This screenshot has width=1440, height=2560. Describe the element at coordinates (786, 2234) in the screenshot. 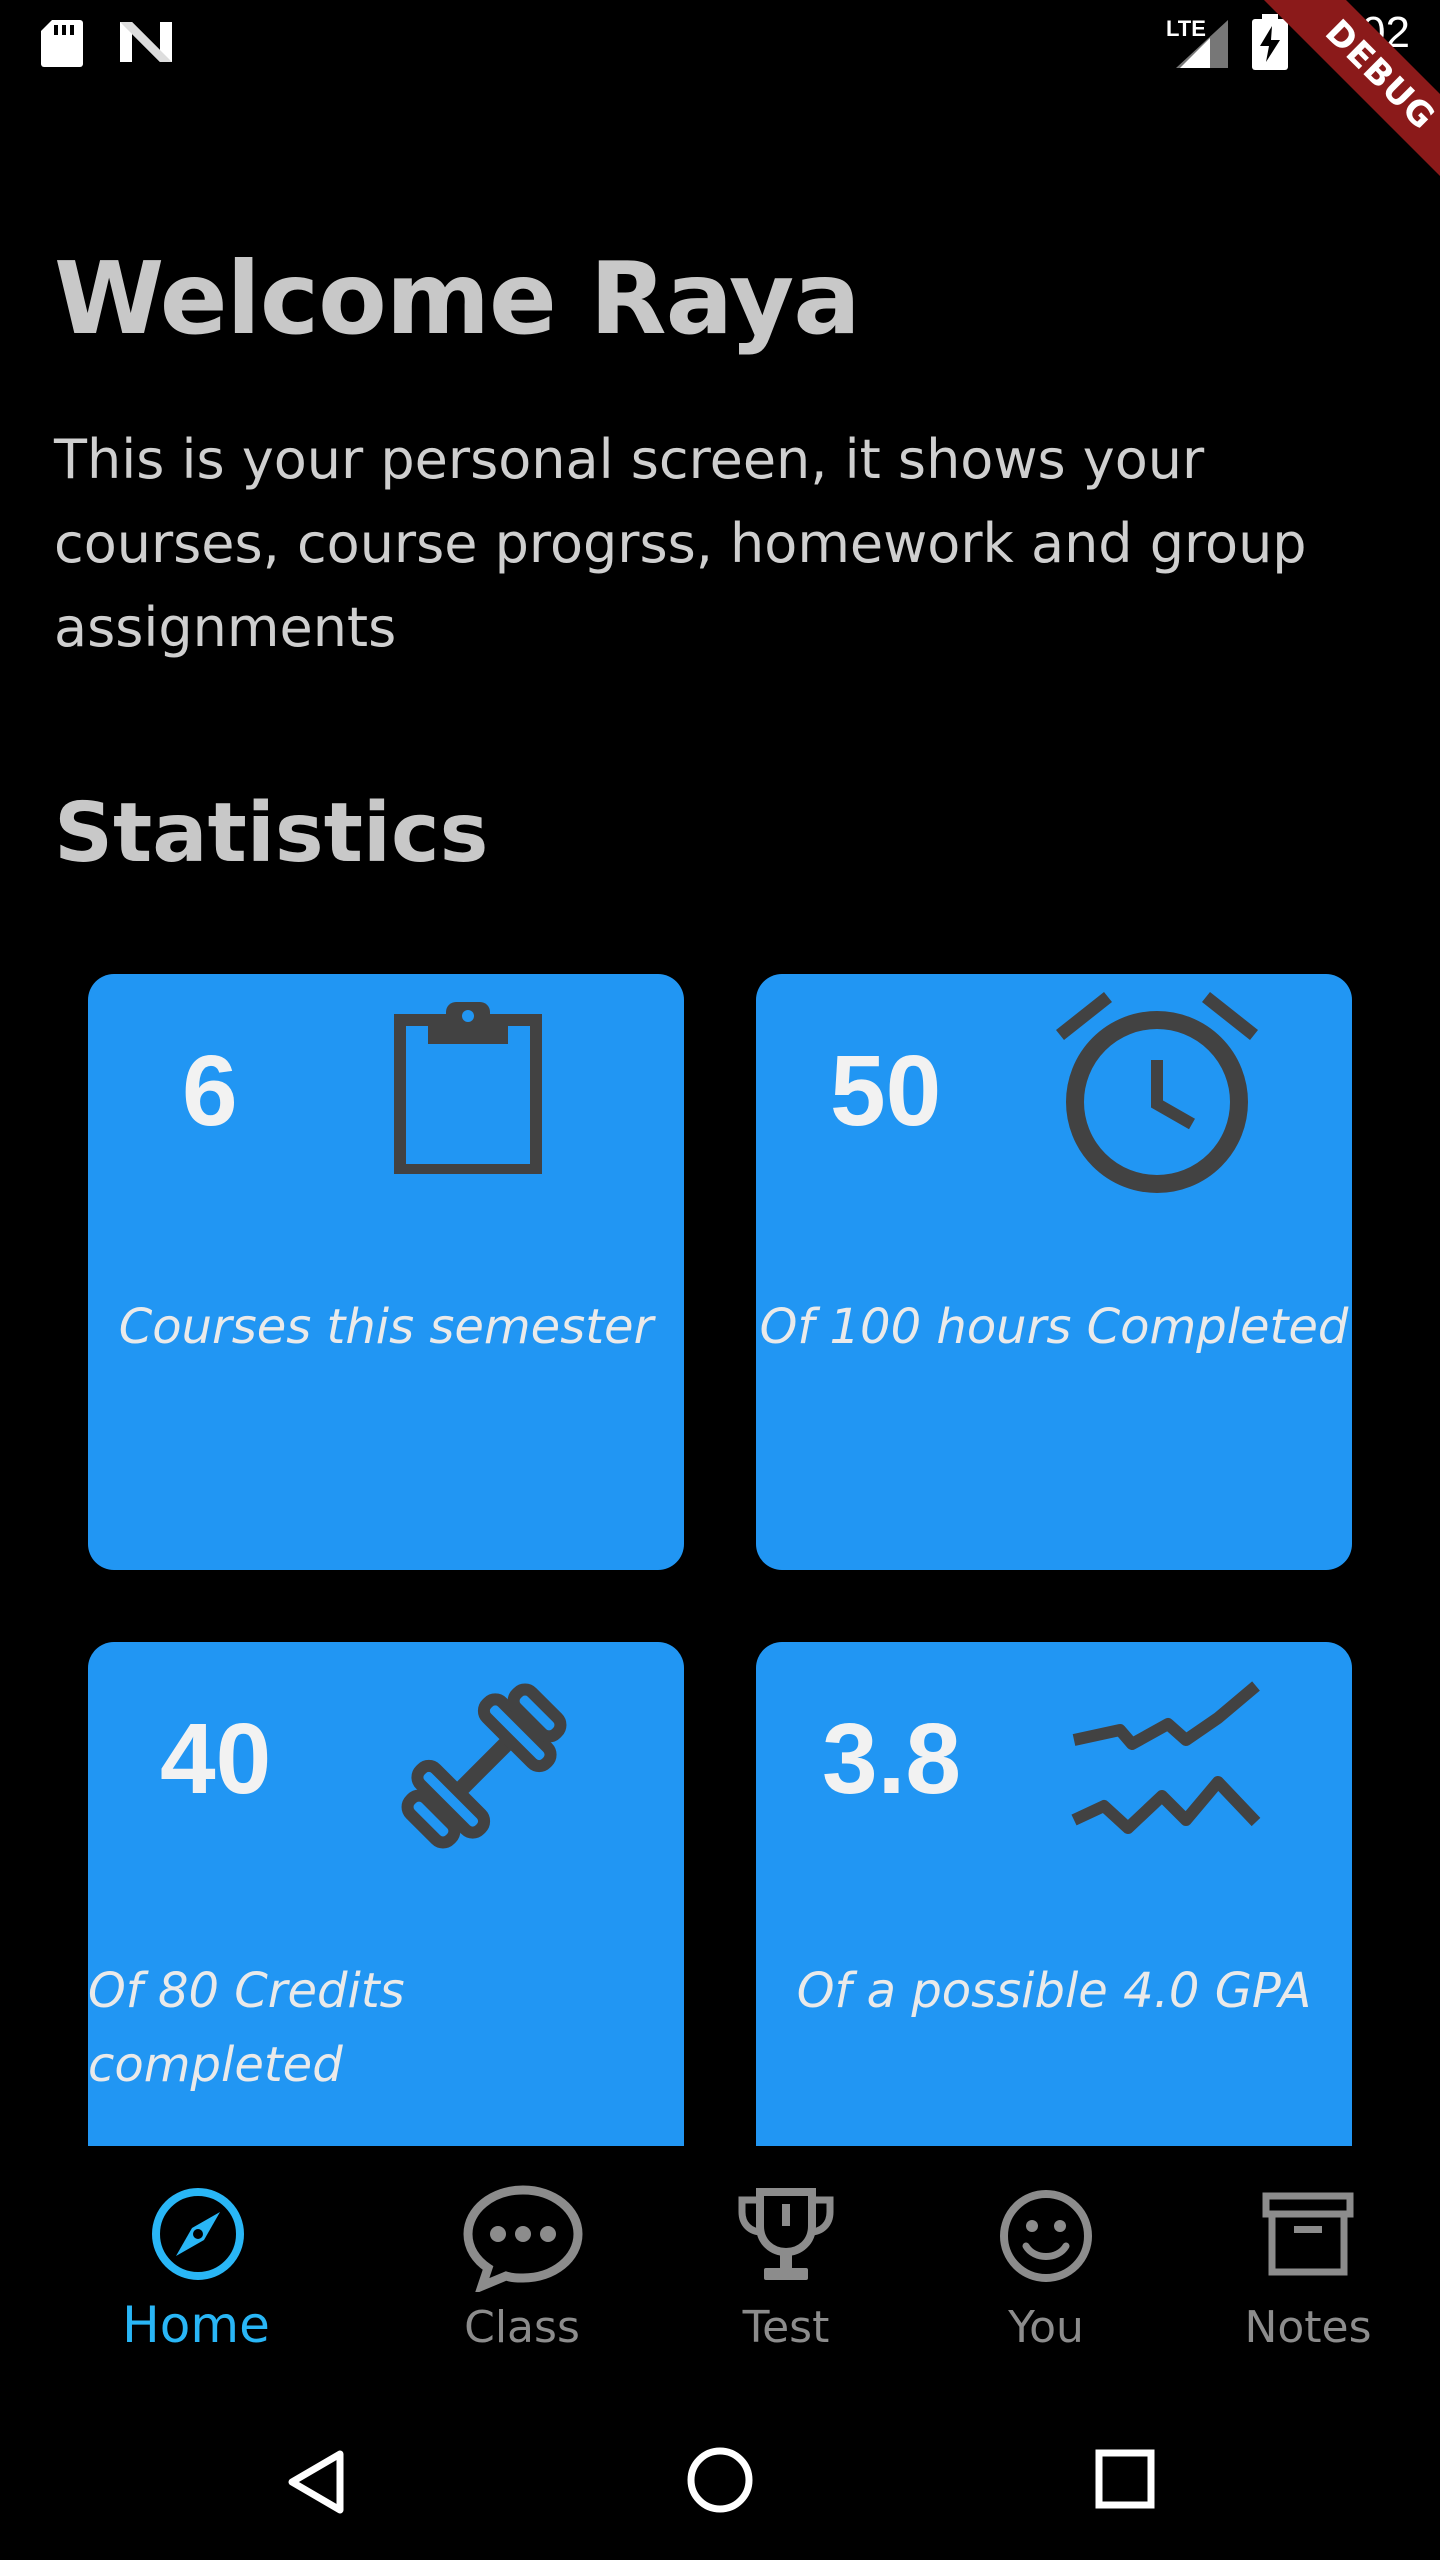

I see `trophy-icon` at that location.